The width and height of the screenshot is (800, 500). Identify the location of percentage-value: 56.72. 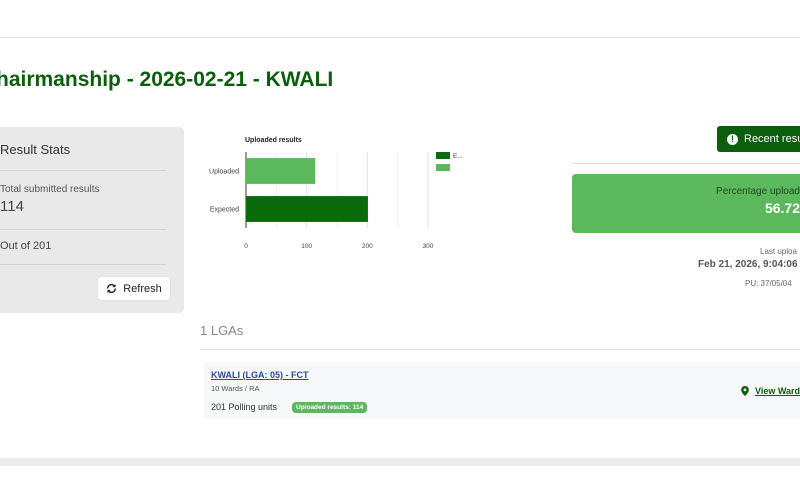
(782, 208).